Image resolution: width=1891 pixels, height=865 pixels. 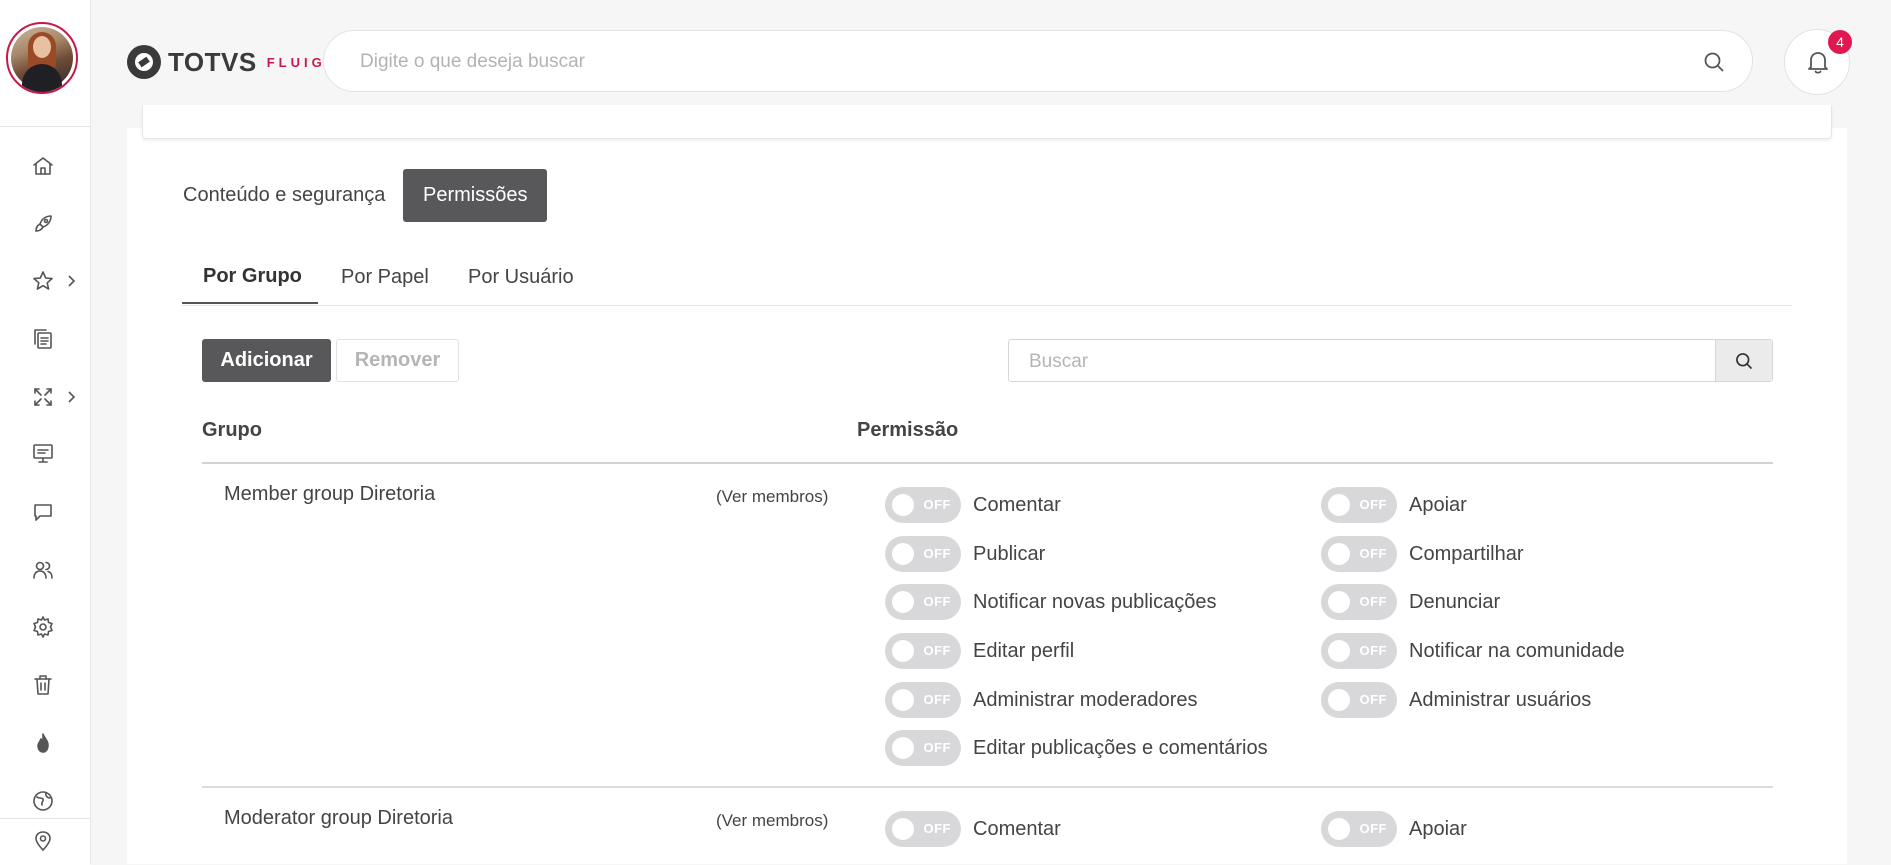 I want to click on subtab-por-grupo: Por Grupo, so click(x=250, y=277).